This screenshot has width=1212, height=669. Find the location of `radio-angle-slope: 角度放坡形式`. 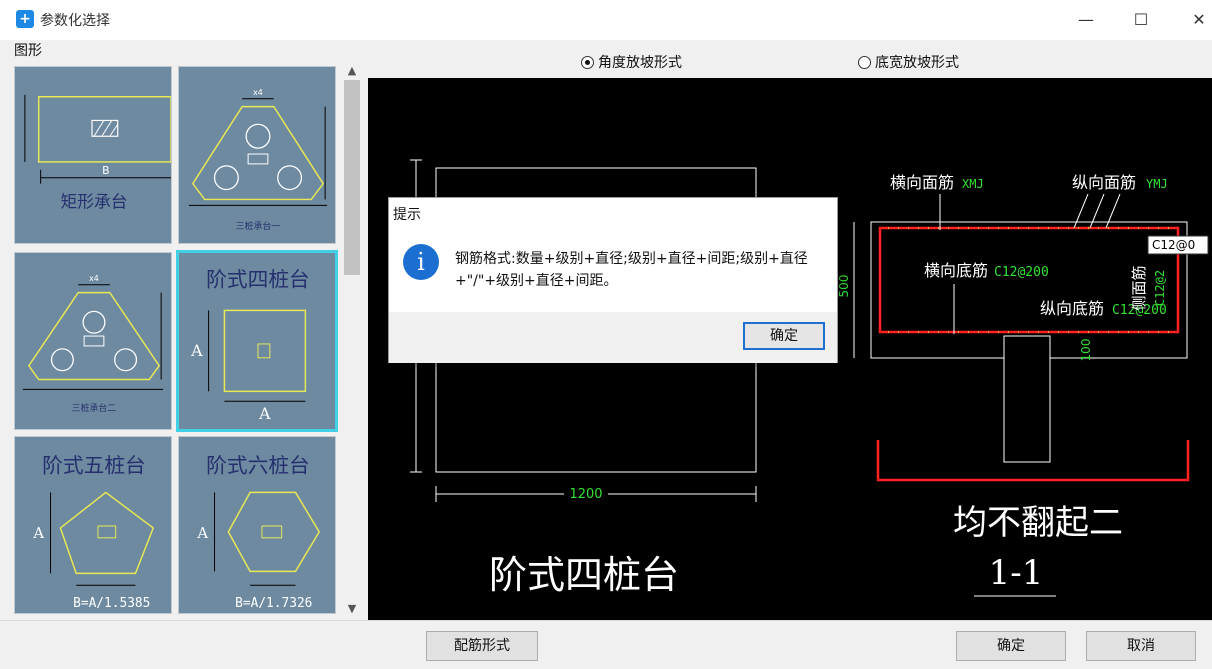

radio-angle-slope: 角度放坡形式 is located at coordinates (631, 62).